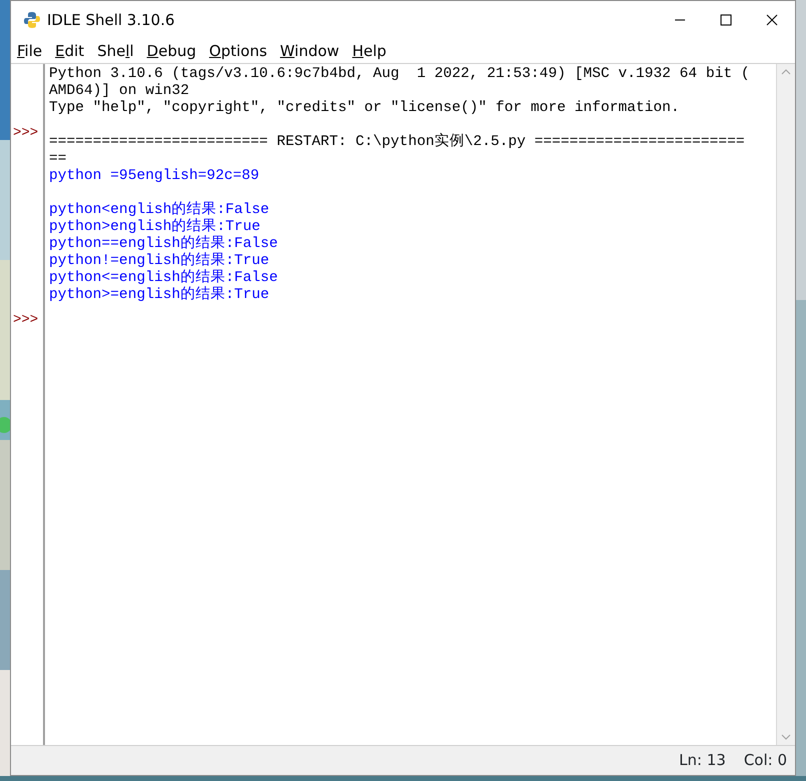 This screenshot has width=806, height=781. Describe the element at coordinates (172, 51) in the screenshot. I see `menu-item: Debug` at that location.